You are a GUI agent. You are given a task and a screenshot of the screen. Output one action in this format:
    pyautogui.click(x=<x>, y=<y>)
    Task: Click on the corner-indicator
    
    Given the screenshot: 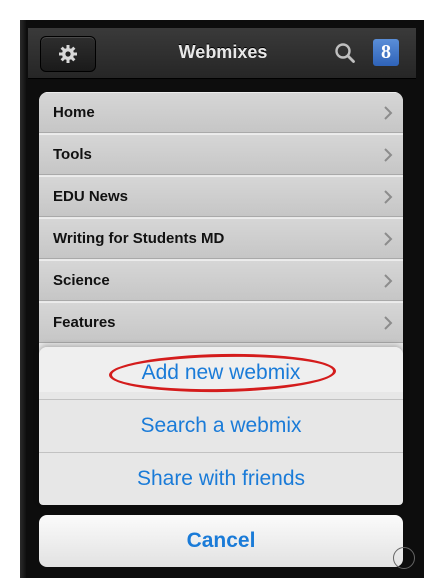 What is the action you would take?
    pyautogui.click(x=404, y=558)
    